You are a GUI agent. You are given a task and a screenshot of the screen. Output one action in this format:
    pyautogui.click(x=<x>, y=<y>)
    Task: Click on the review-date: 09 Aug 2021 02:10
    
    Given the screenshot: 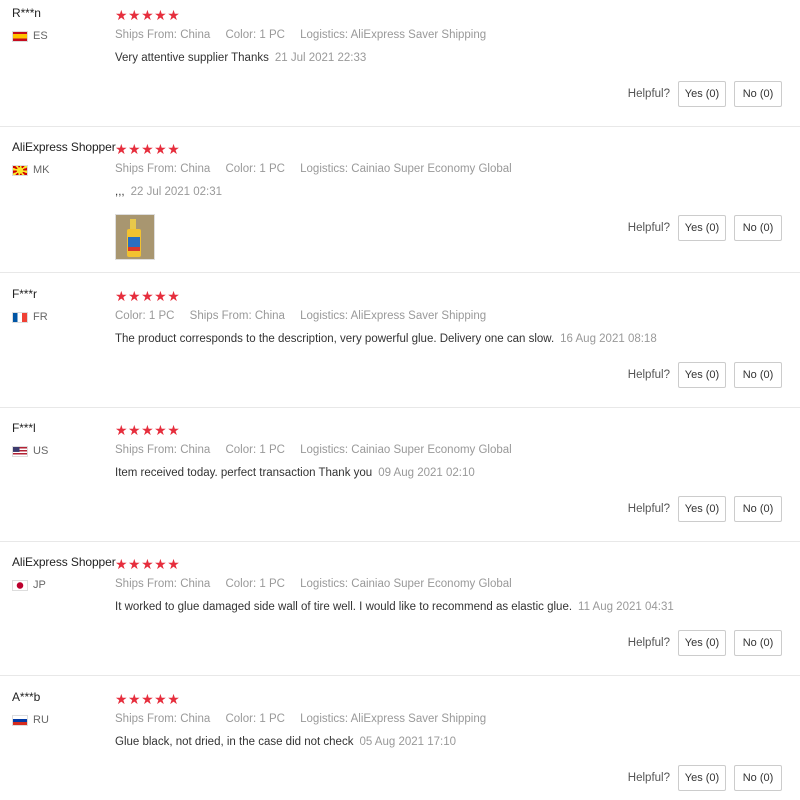 What is the action you would take?
    pyautogui.click(x=426, y=473)
    